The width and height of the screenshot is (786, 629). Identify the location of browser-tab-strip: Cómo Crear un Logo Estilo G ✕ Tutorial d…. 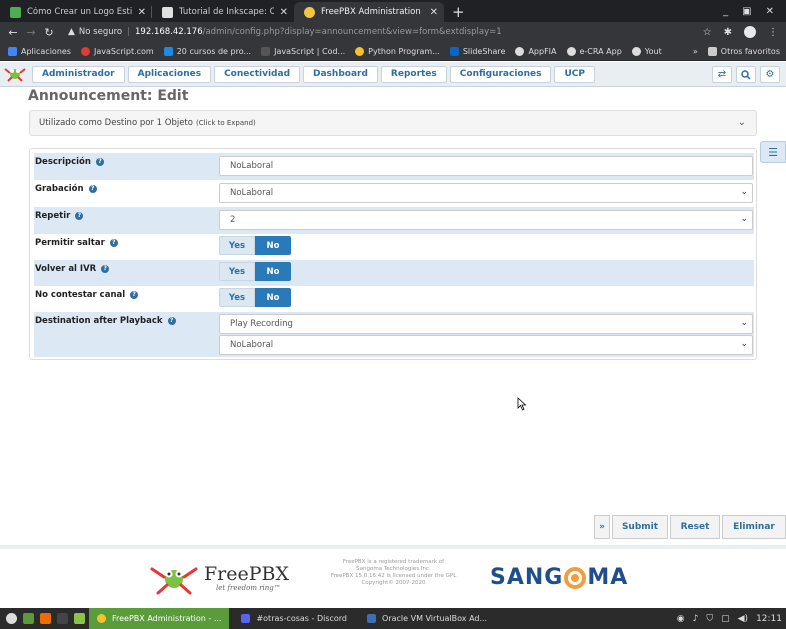
(393, 11).